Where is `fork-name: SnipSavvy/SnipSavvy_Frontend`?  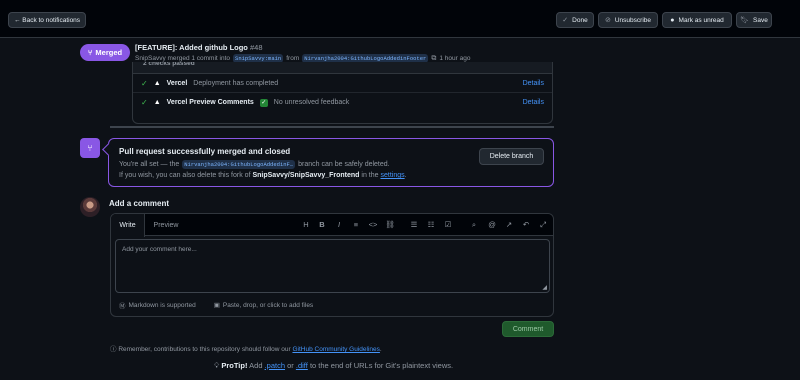 fork-name: SnipSavvy/SnipSavvy_Frontend is located at coordinates (306, 175).